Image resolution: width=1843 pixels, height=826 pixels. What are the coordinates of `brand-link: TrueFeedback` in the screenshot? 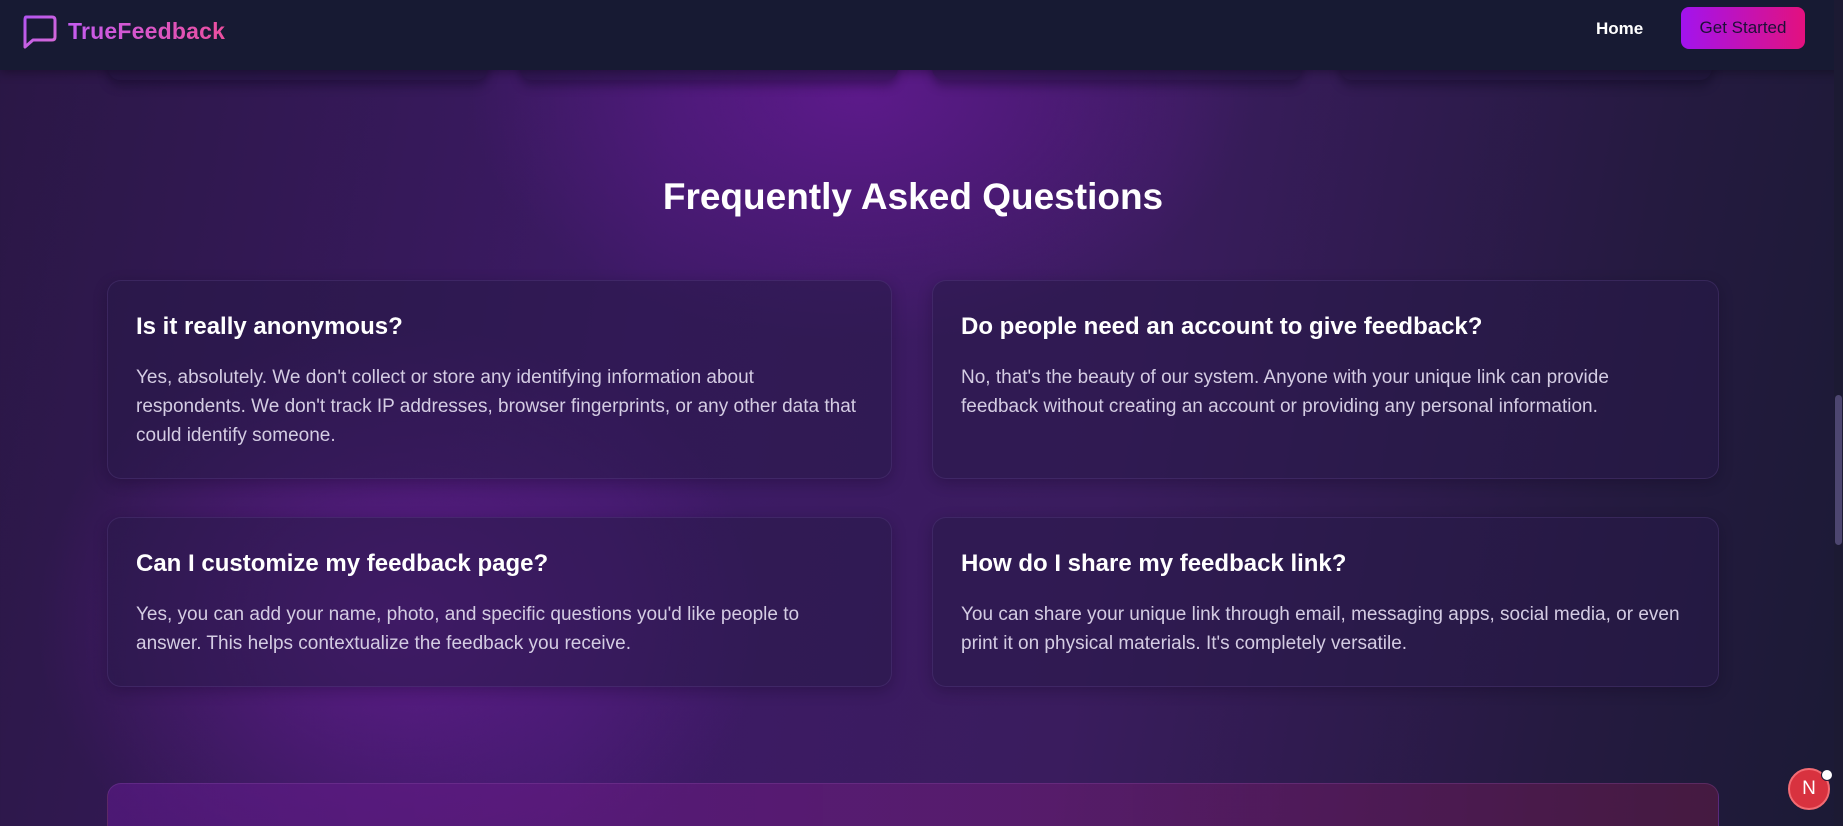 It's located at (122, 31).